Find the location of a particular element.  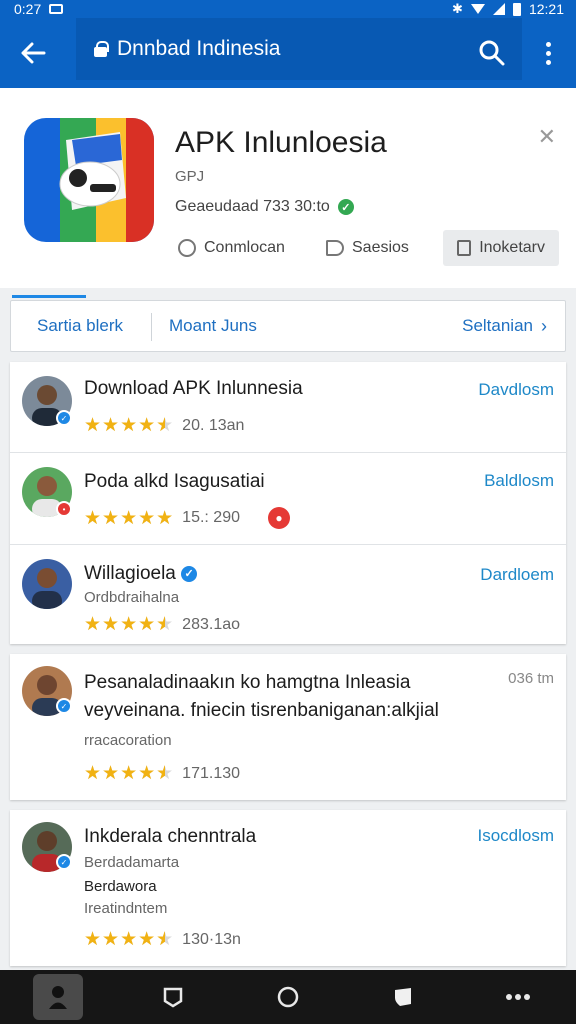

rating-count: 15.: 290 is located at coordinates (211, 517).